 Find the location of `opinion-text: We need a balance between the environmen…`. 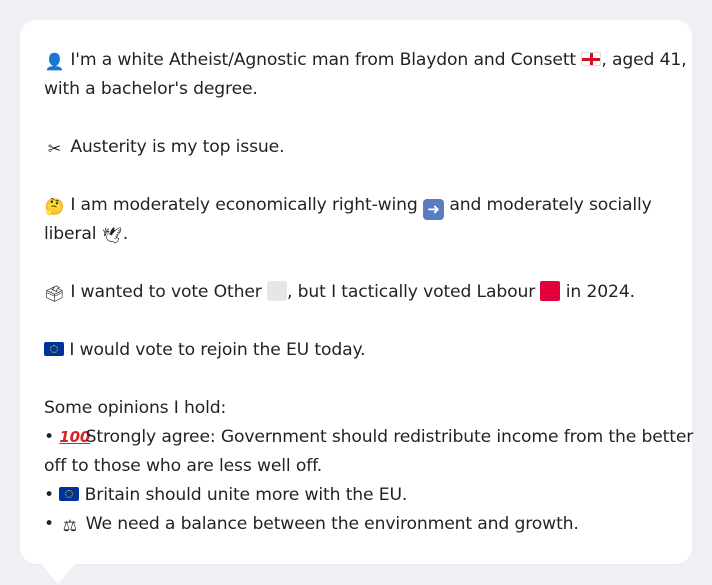

opinion-text: We need a balance between the environmen… is located at coordinates (332, 524).